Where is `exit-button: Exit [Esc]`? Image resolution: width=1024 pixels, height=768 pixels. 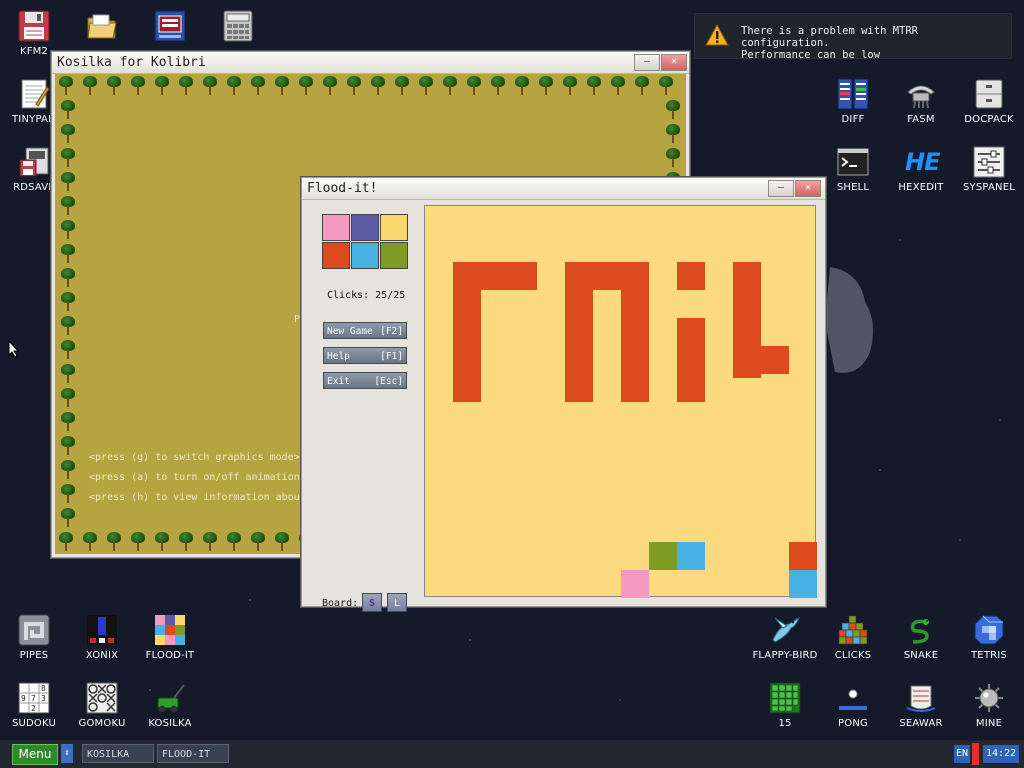 exit-button: Exit [Esc] is located at coordinates (365, 380).